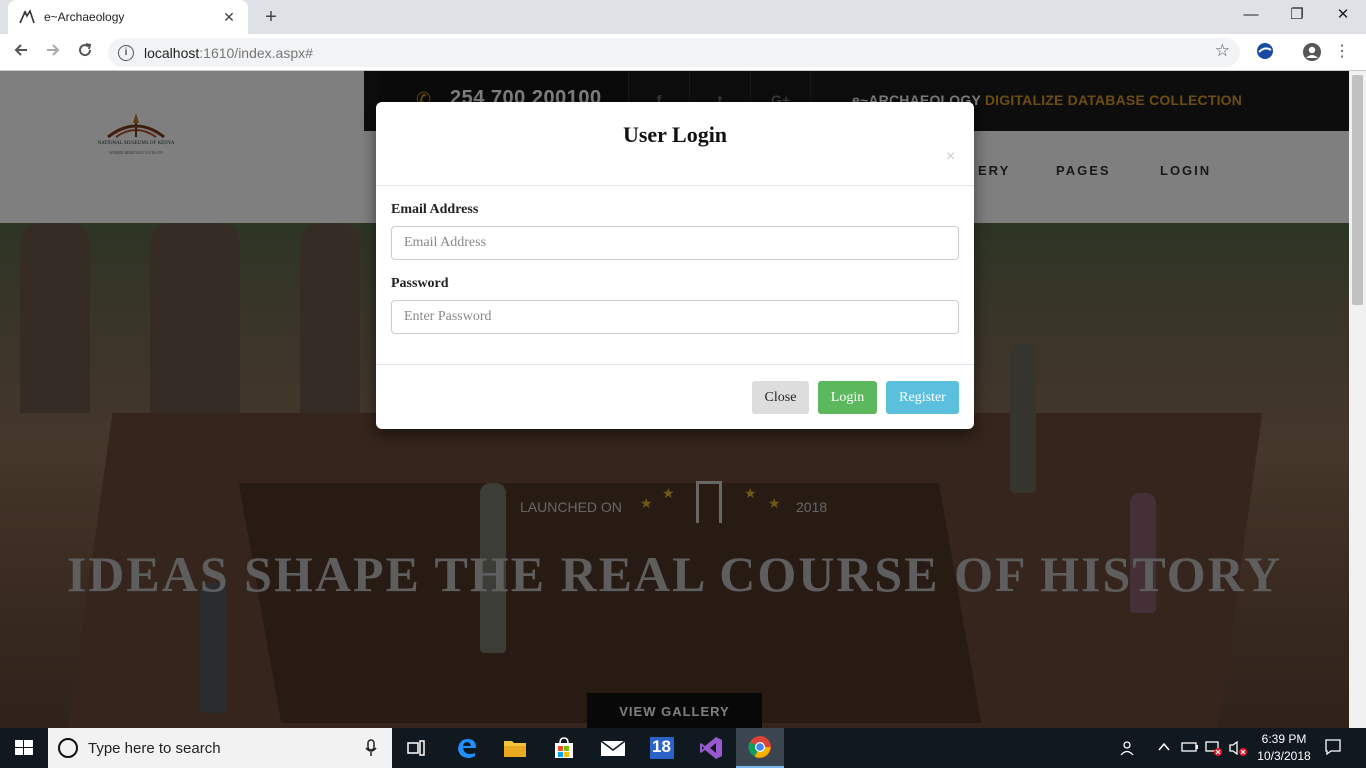  What do you see at coordinates (435, 209) in the screenshot?
I see `email-label: Email Address` at bounding box center [435, 209].